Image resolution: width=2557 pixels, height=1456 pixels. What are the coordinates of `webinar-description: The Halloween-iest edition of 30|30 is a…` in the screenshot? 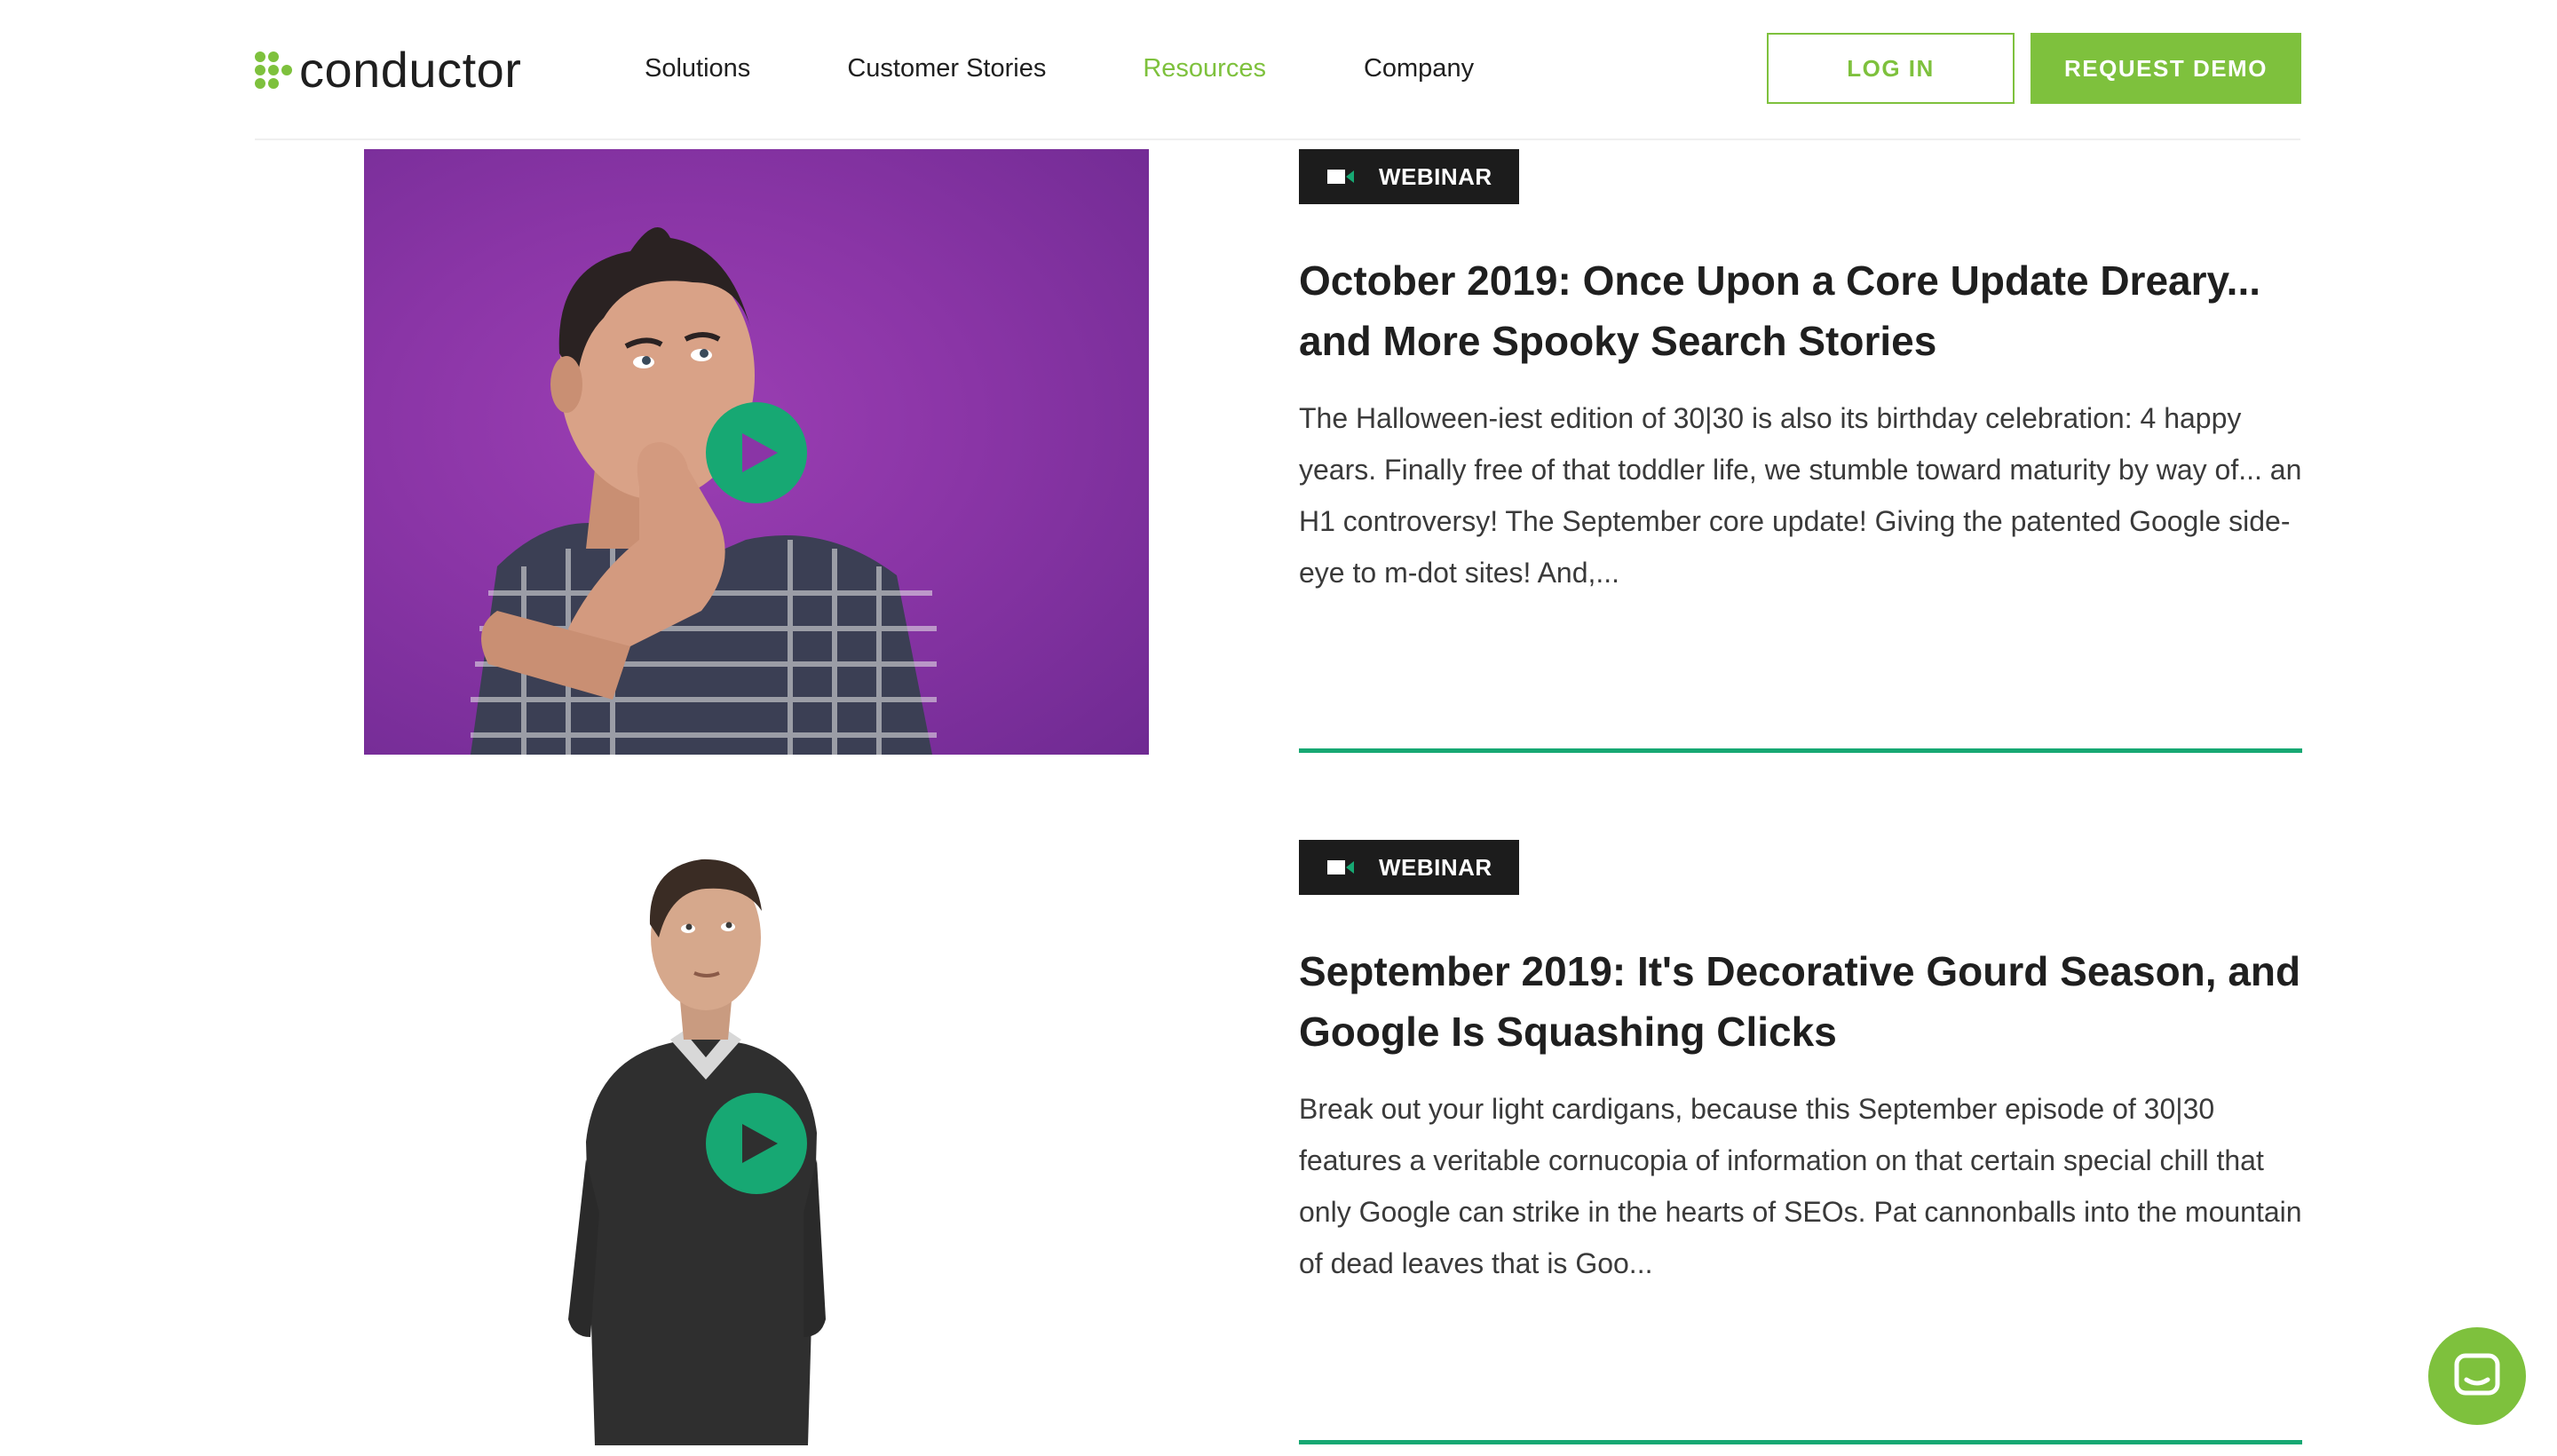 It's located at (1800, 495).